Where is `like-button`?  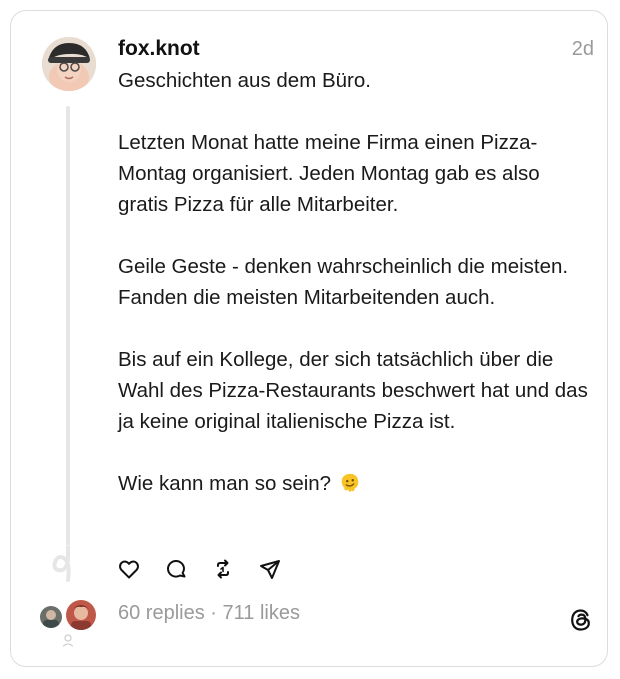
like-button is located at coordinates (129, 569).